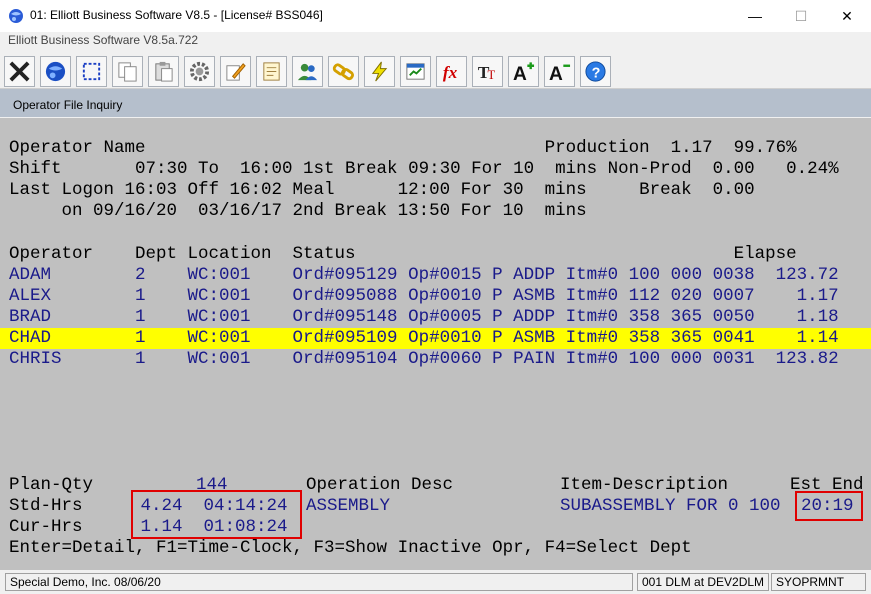 The image size is (871, 594). I want to click on svg-text: fx, so click(450, 72).